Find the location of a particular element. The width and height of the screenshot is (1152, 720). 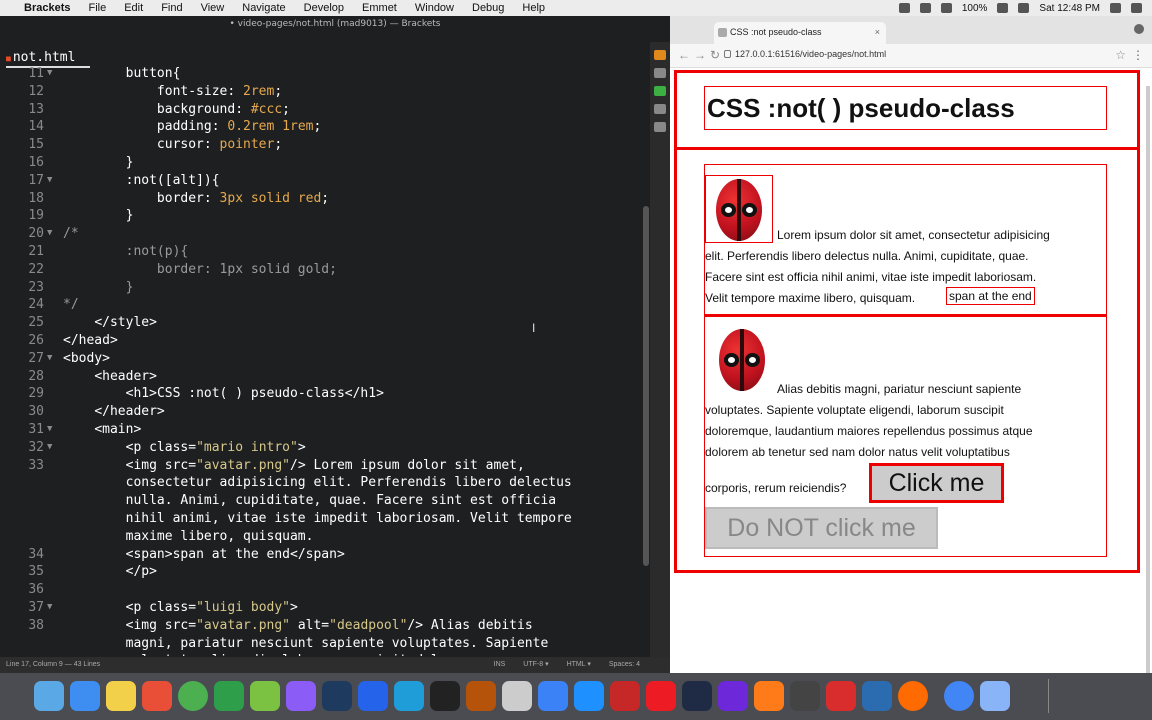

settings-icon is located at coordinates (660, 127).